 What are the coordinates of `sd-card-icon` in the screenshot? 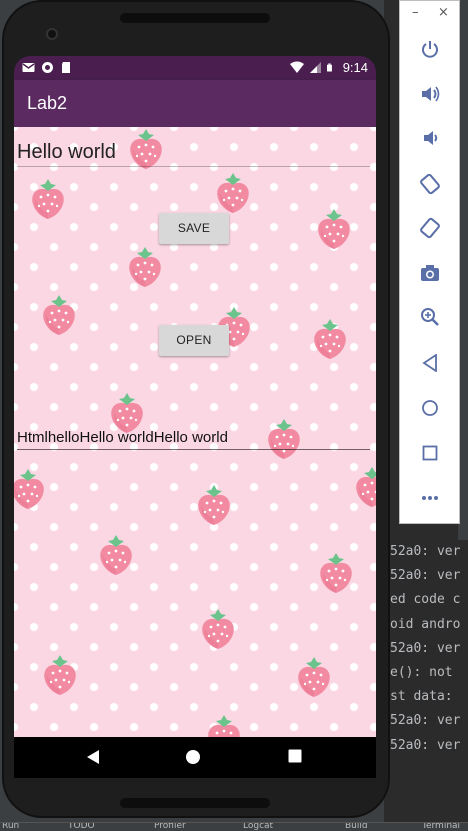 It's located at (66, 67).